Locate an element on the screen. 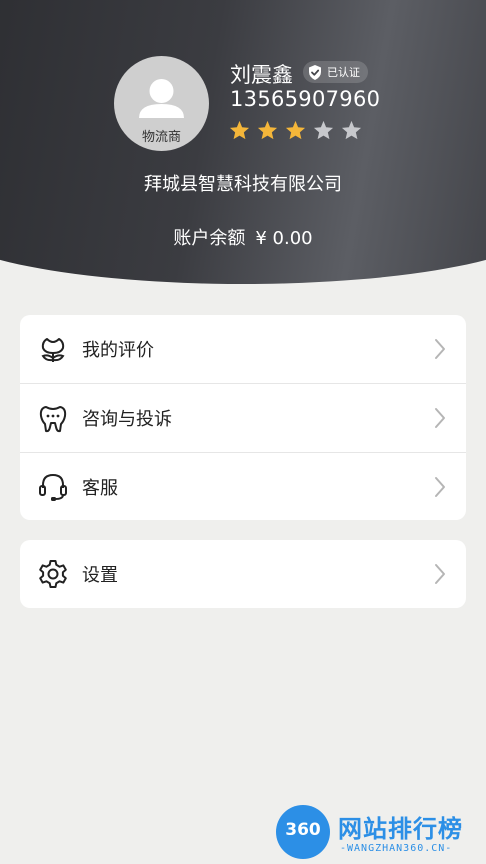 The height and width of the screenshot is (864, 486). gear-icon is located at coordinates (53, 574).